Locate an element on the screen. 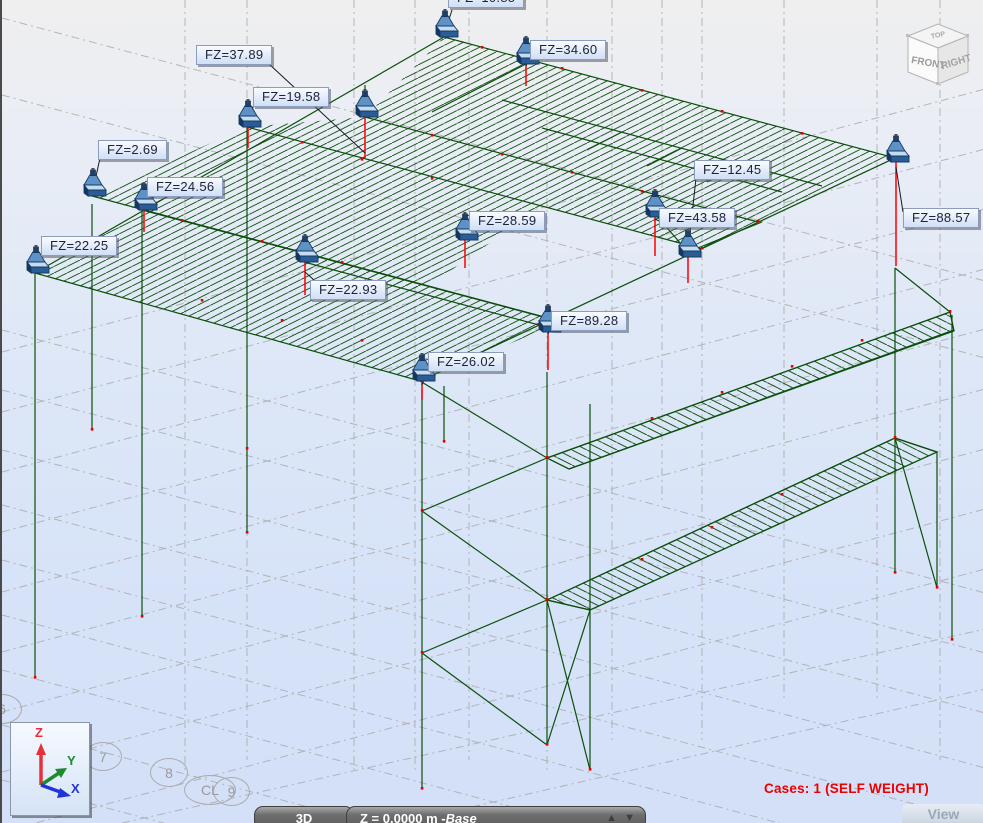 This screenshot has height=823, width=983. reaction-label-fz: FZ=2.69 is located at coordinates (132, 150).